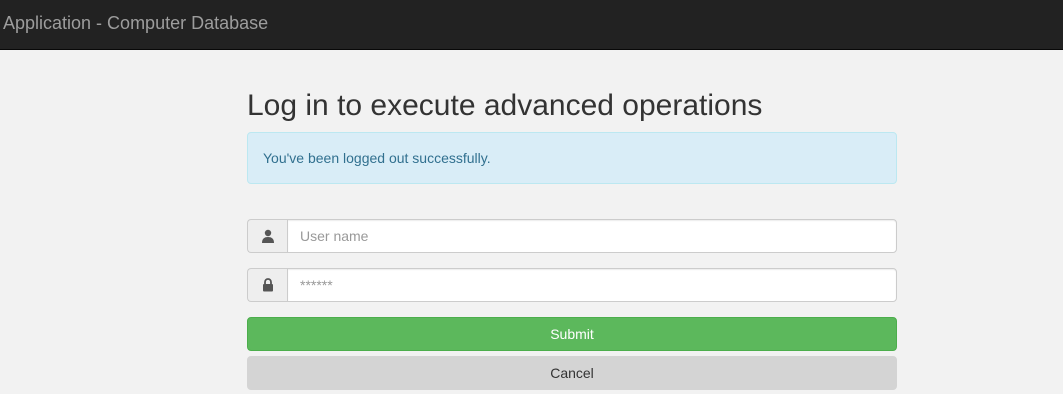 The height and width of the screenshot is (394, 1063). I want to click on logout-alert: You've been logged out successfully., so click(572, 158).